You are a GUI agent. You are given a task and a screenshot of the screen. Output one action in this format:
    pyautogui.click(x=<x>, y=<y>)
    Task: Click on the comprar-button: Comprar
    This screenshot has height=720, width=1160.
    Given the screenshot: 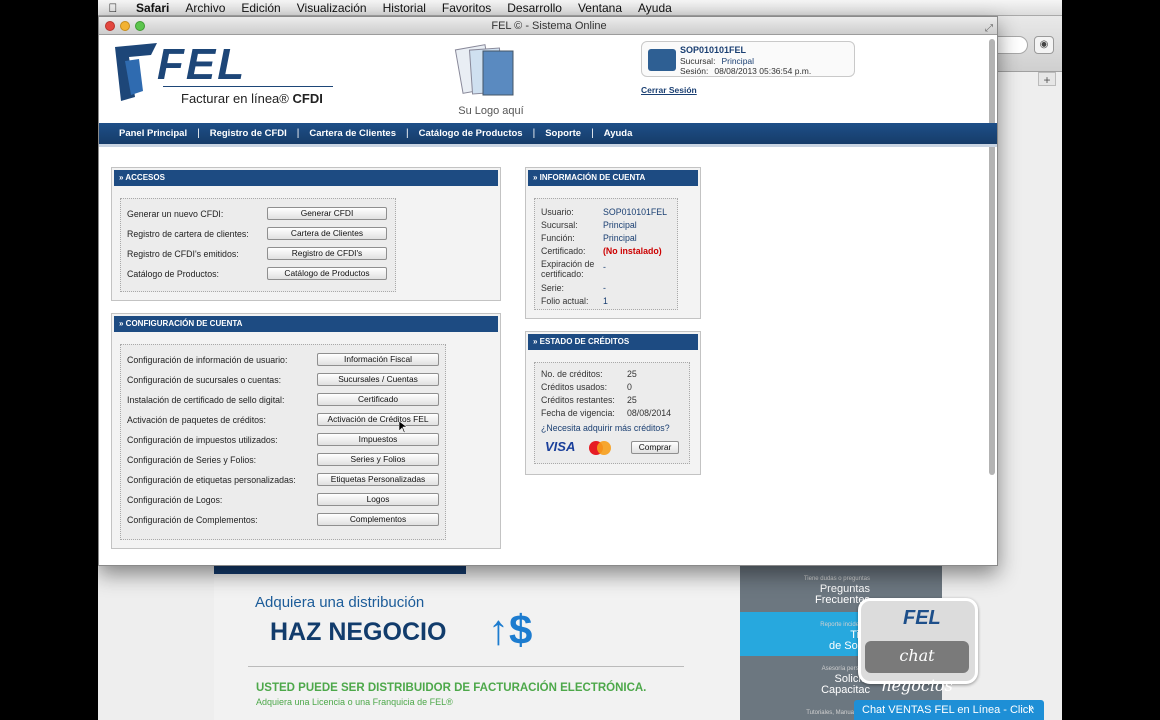 What is the action you would take?
    pyautogui.click(x=655, y=447)
    